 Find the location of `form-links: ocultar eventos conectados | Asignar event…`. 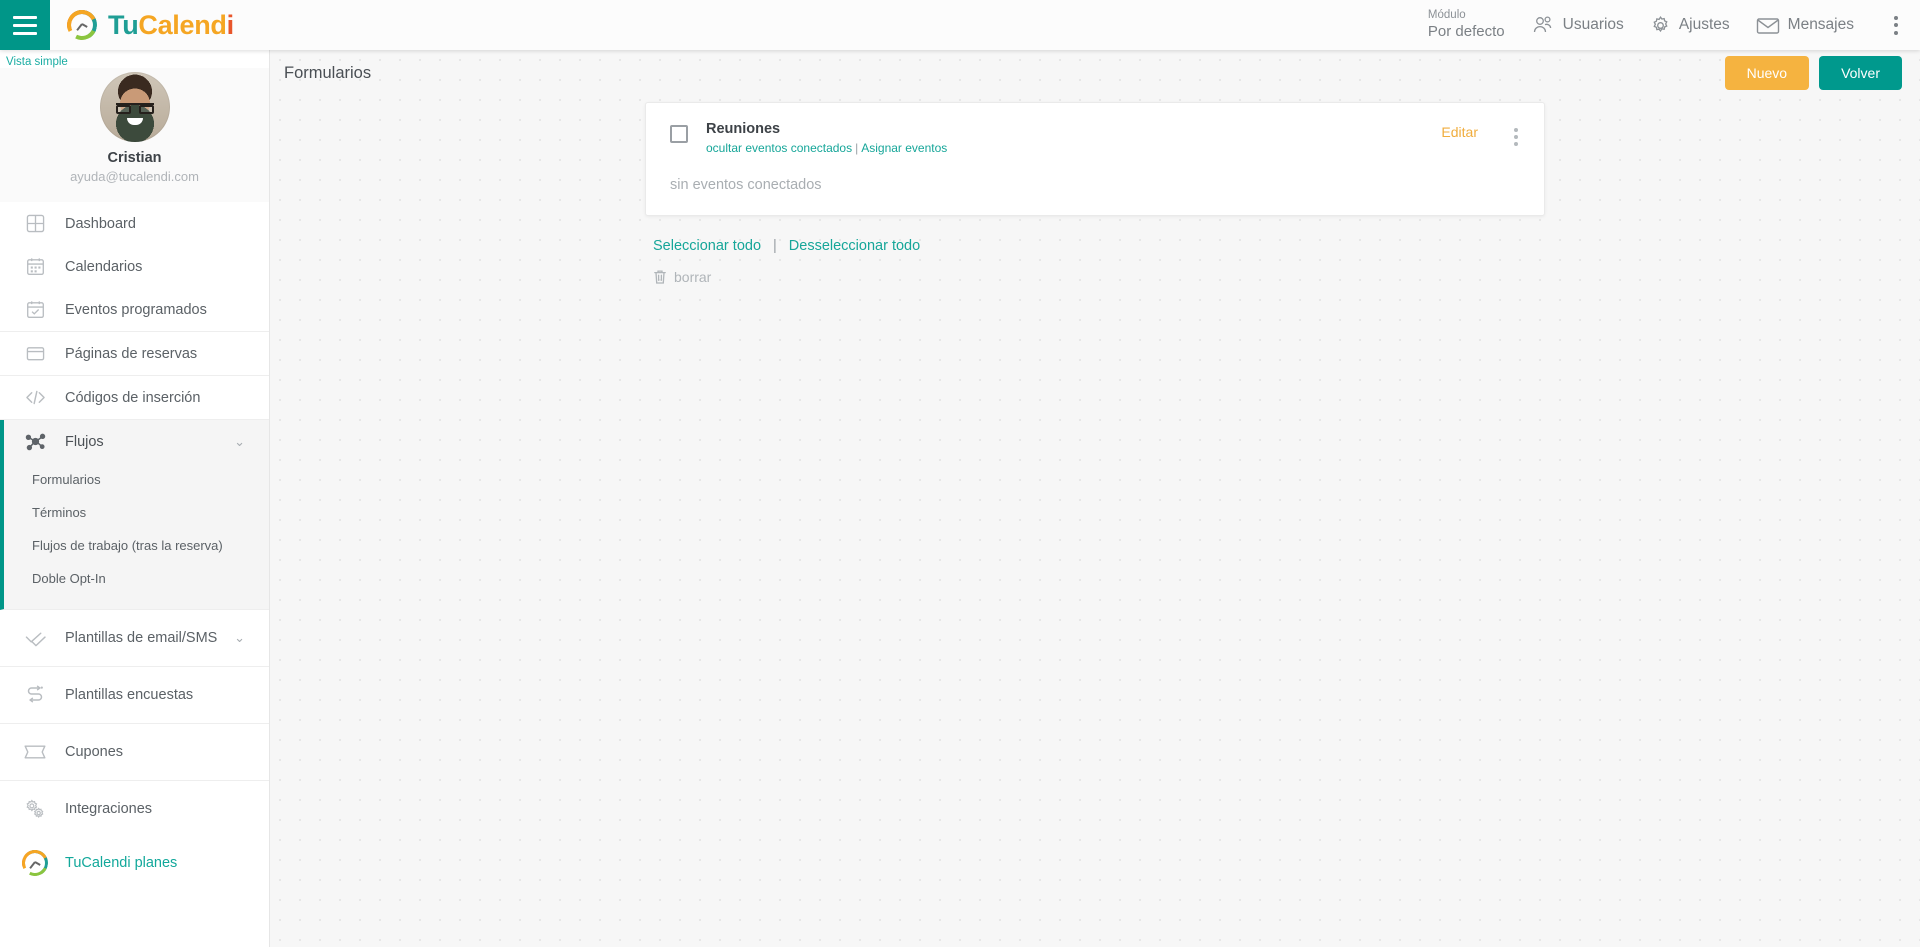

form-links: ocultar eventos conectados | Asignar event… is located at coordinates (1073, 148).